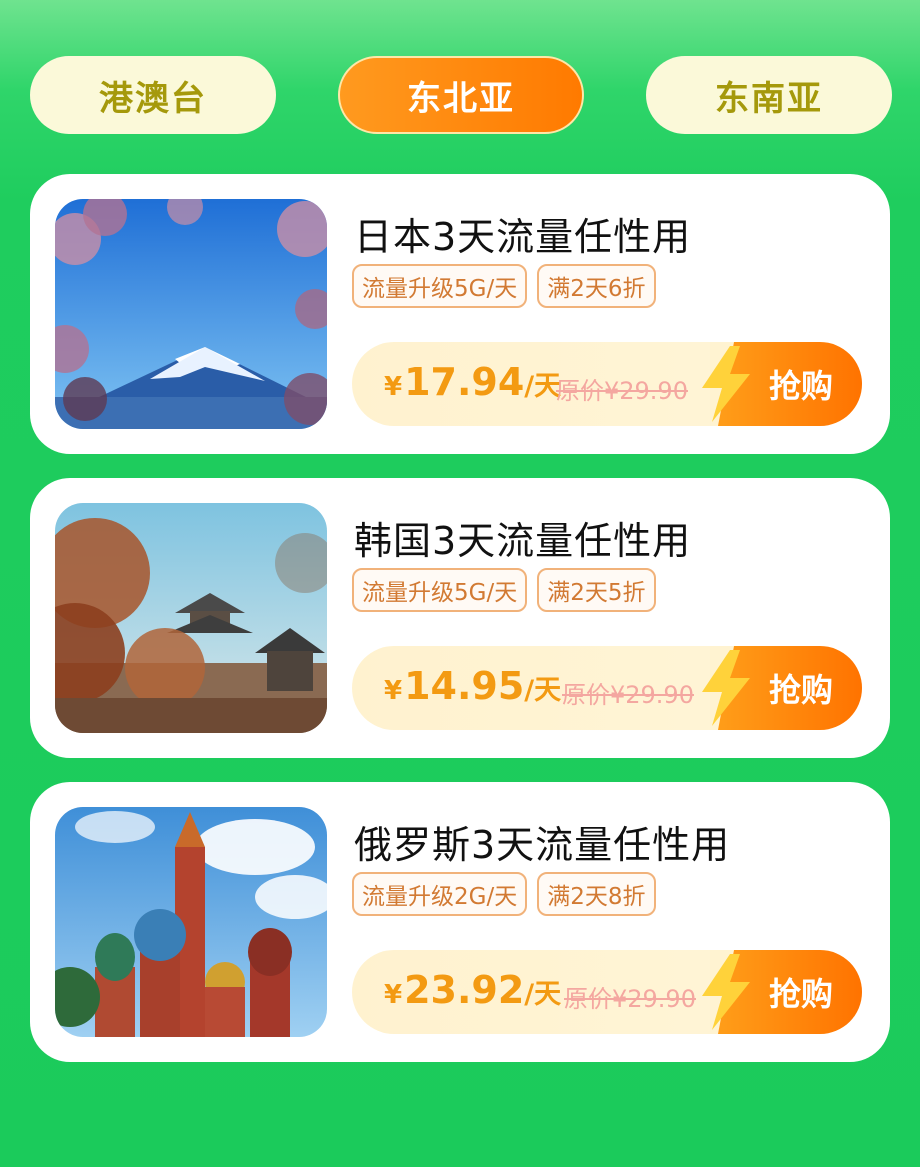 This screenshot has height=1167, width=920. I want to click on tag-discount: 满2天8折, so click(596, 894).